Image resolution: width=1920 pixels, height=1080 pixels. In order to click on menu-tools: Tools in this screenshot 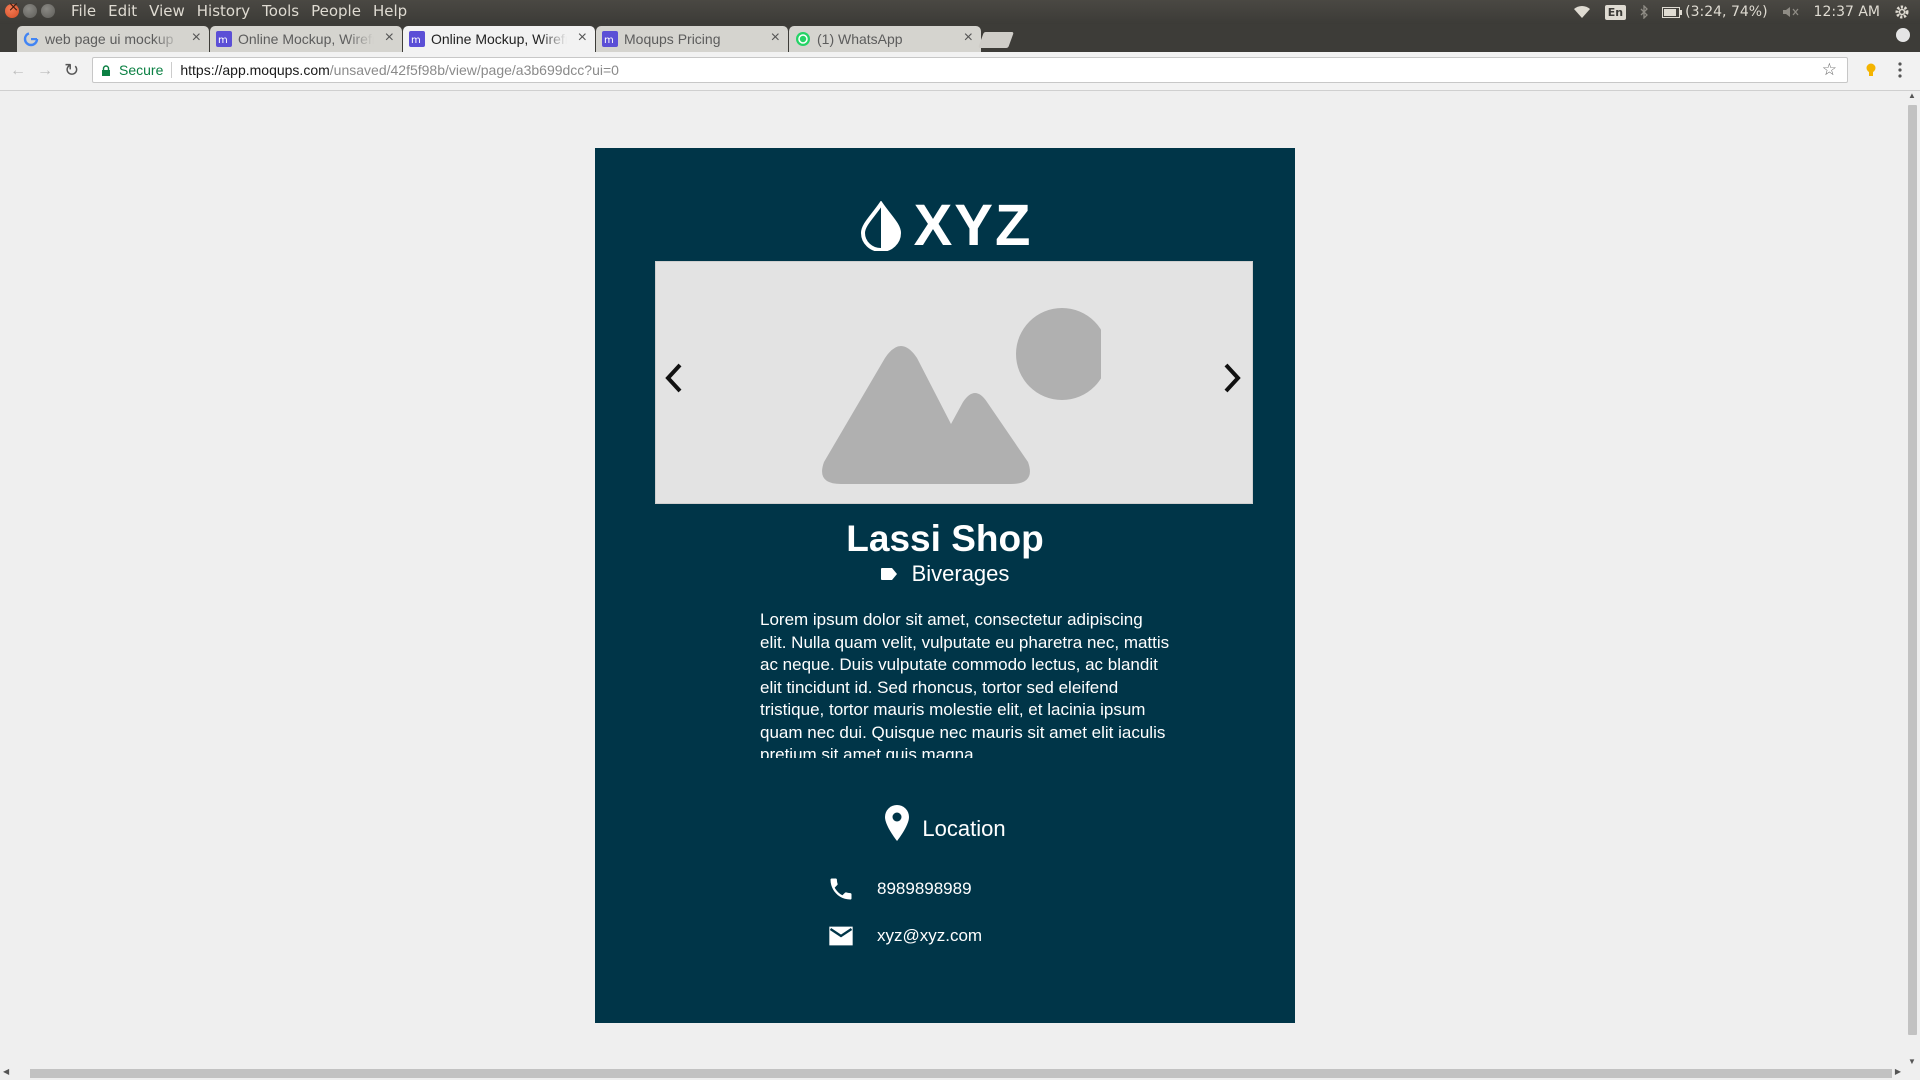, I will do `click(280, 11)`.